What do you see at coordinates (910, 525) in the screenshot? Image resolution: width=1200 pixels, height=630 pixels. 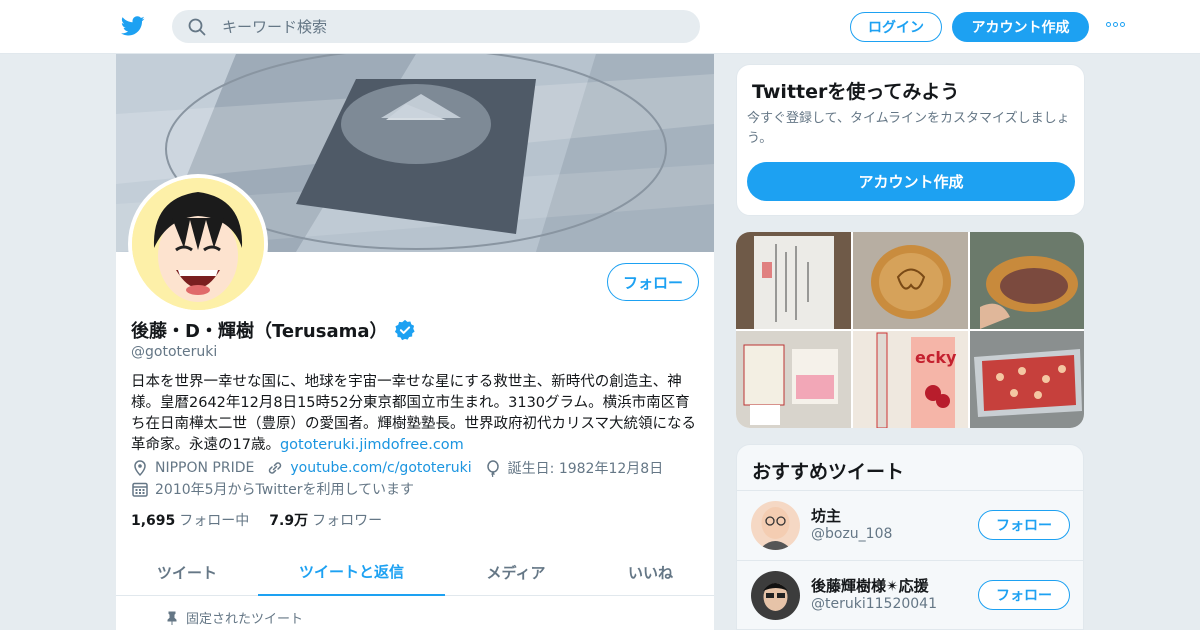 I see `recommended-user-row: 坊主 @bozu_108 フォロー` at bounding box center [910, 525].